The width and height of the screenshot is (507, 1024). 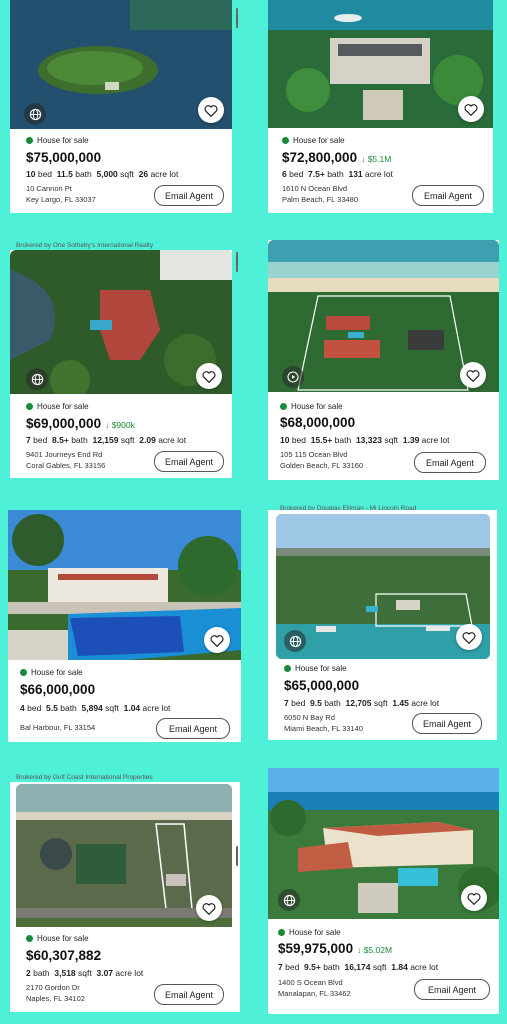 What do you see at coordinates (362, 703) in the screenshot?
I see `specs: 7 bed 9.5 bath 12,705 sqft 1.45 acre lot` at bounding box center [362, 703].